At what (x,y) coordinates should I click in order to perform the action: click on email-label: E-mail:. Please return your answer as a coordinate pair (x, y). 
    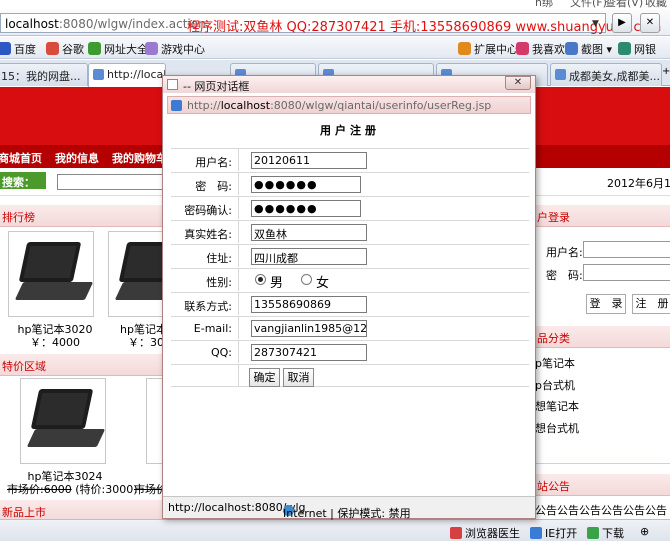
    Looking at the image, I should click on (205, 328).